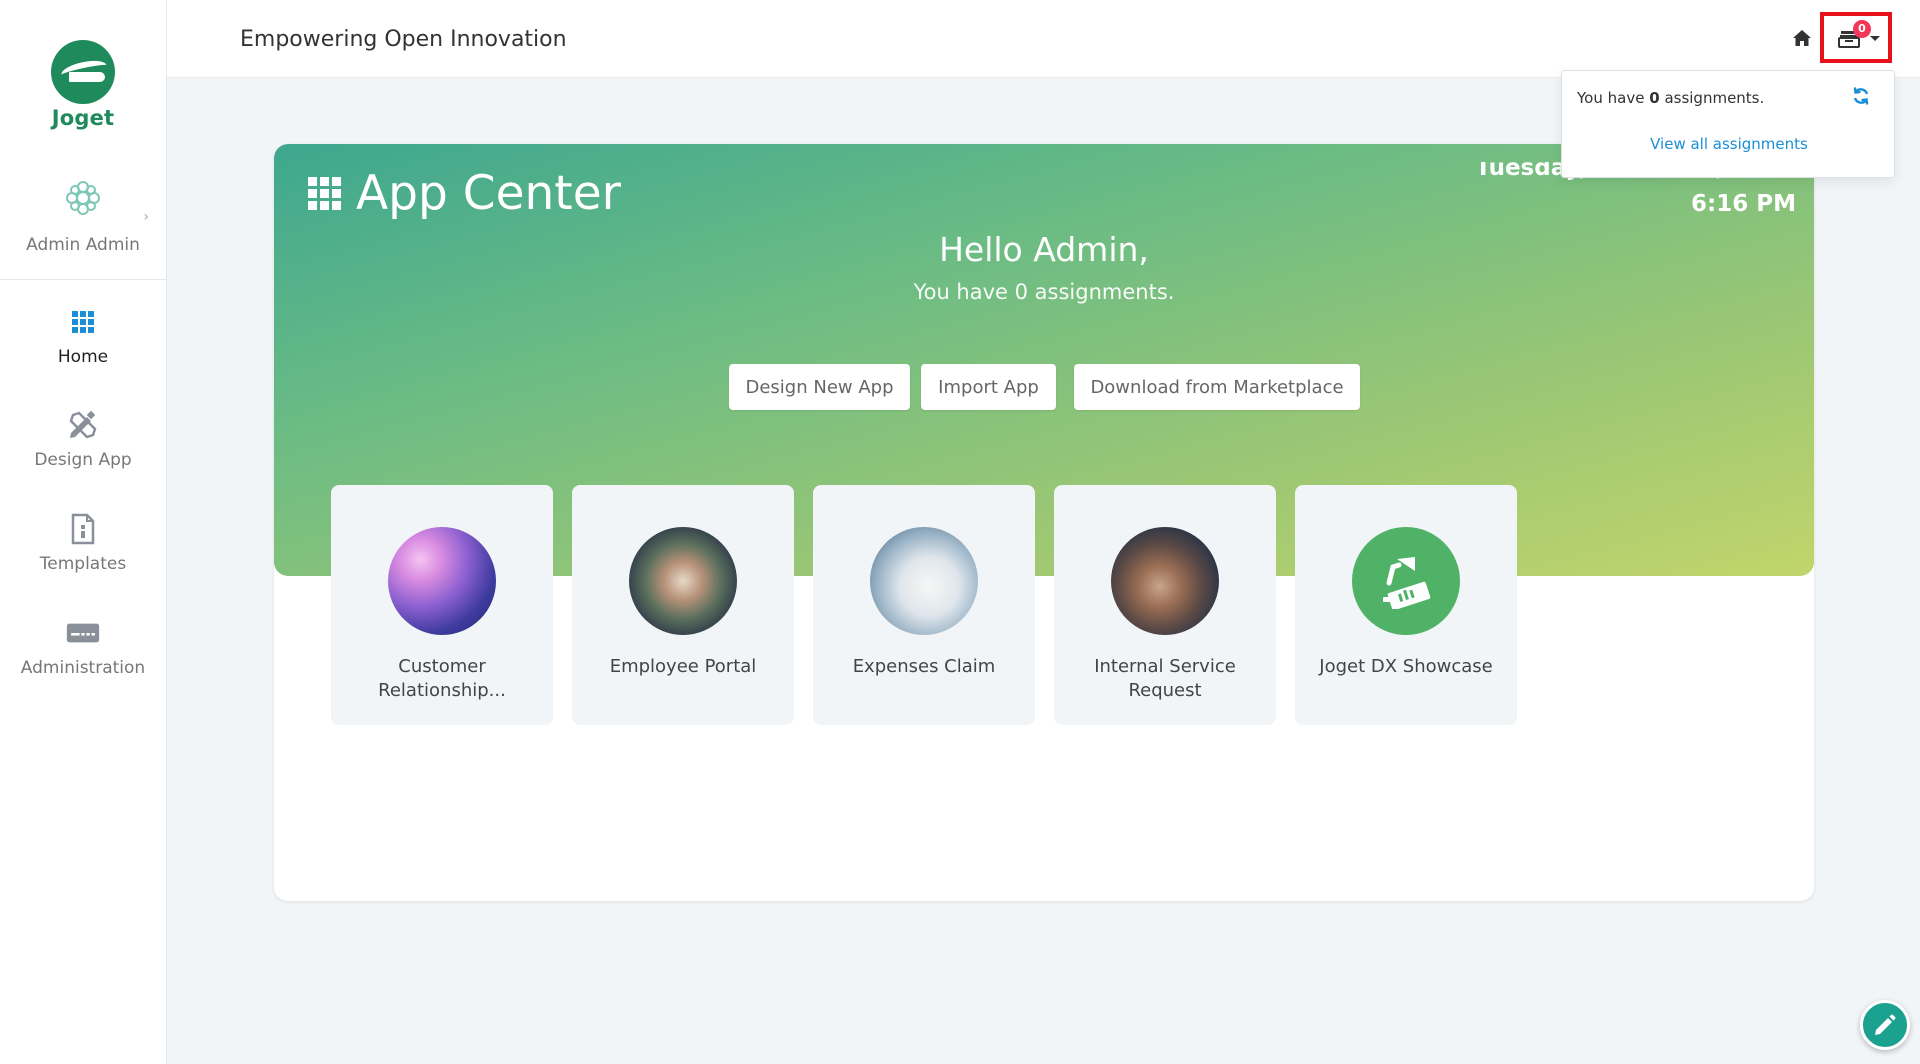  Describe the element at coordinates (1654, 98) in the screenshot. I see `assignments-count: 0` at that location.